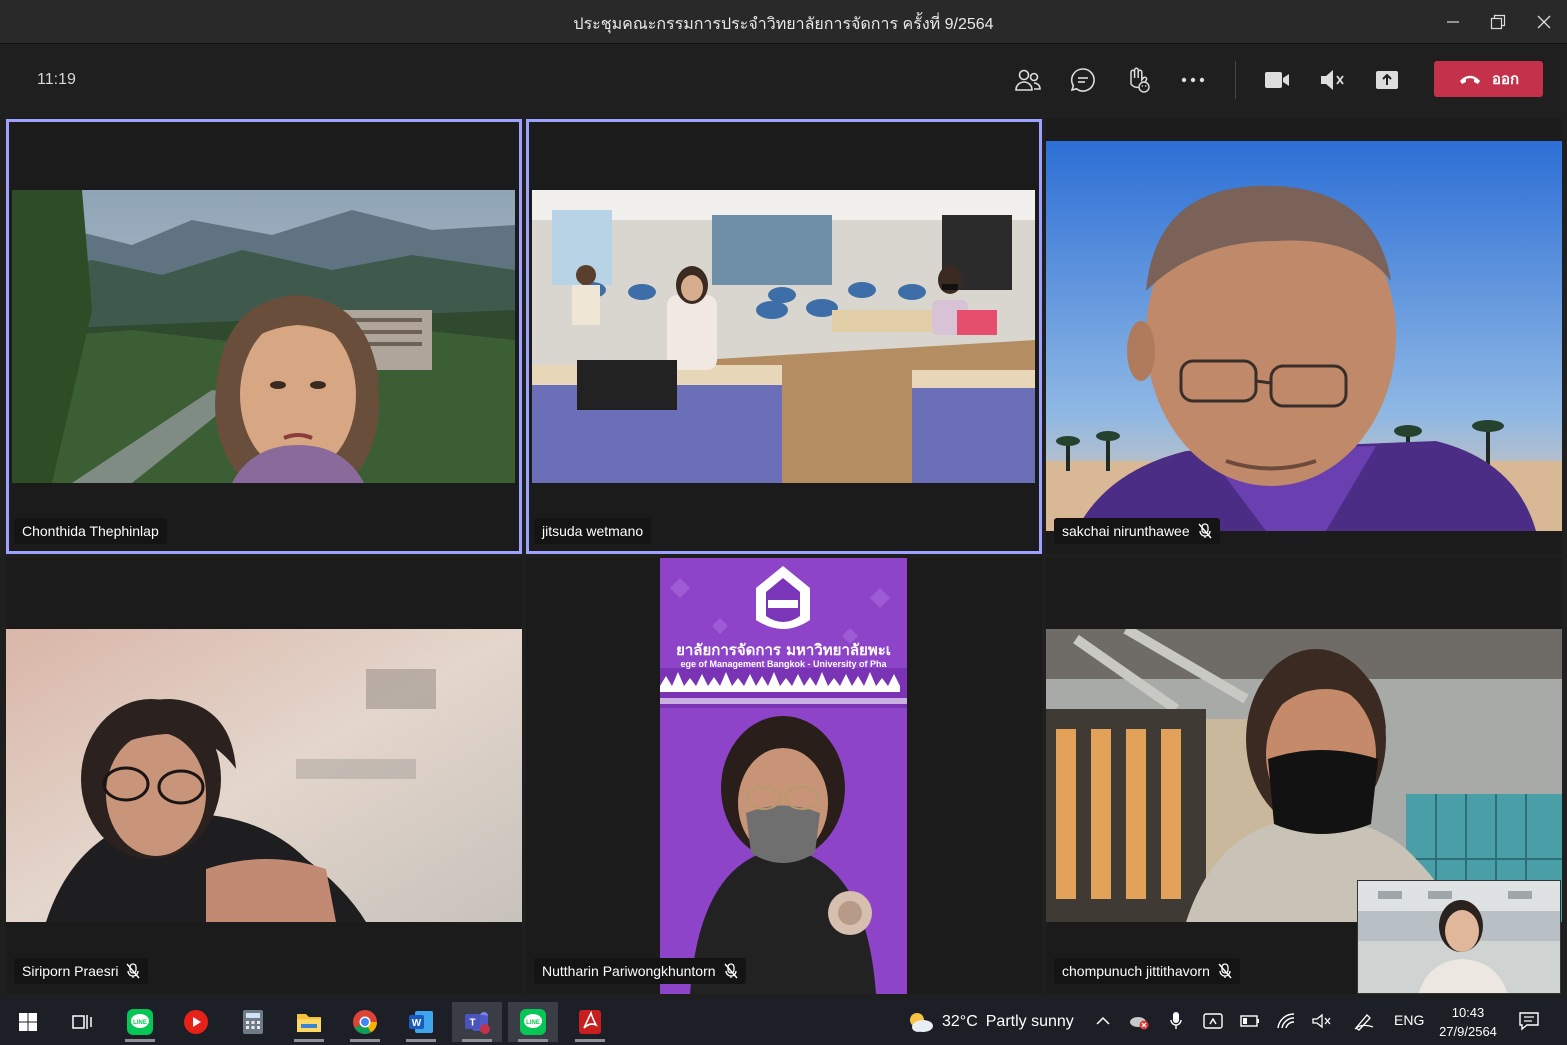  I want to click on share-icon, so click(1387, 80).